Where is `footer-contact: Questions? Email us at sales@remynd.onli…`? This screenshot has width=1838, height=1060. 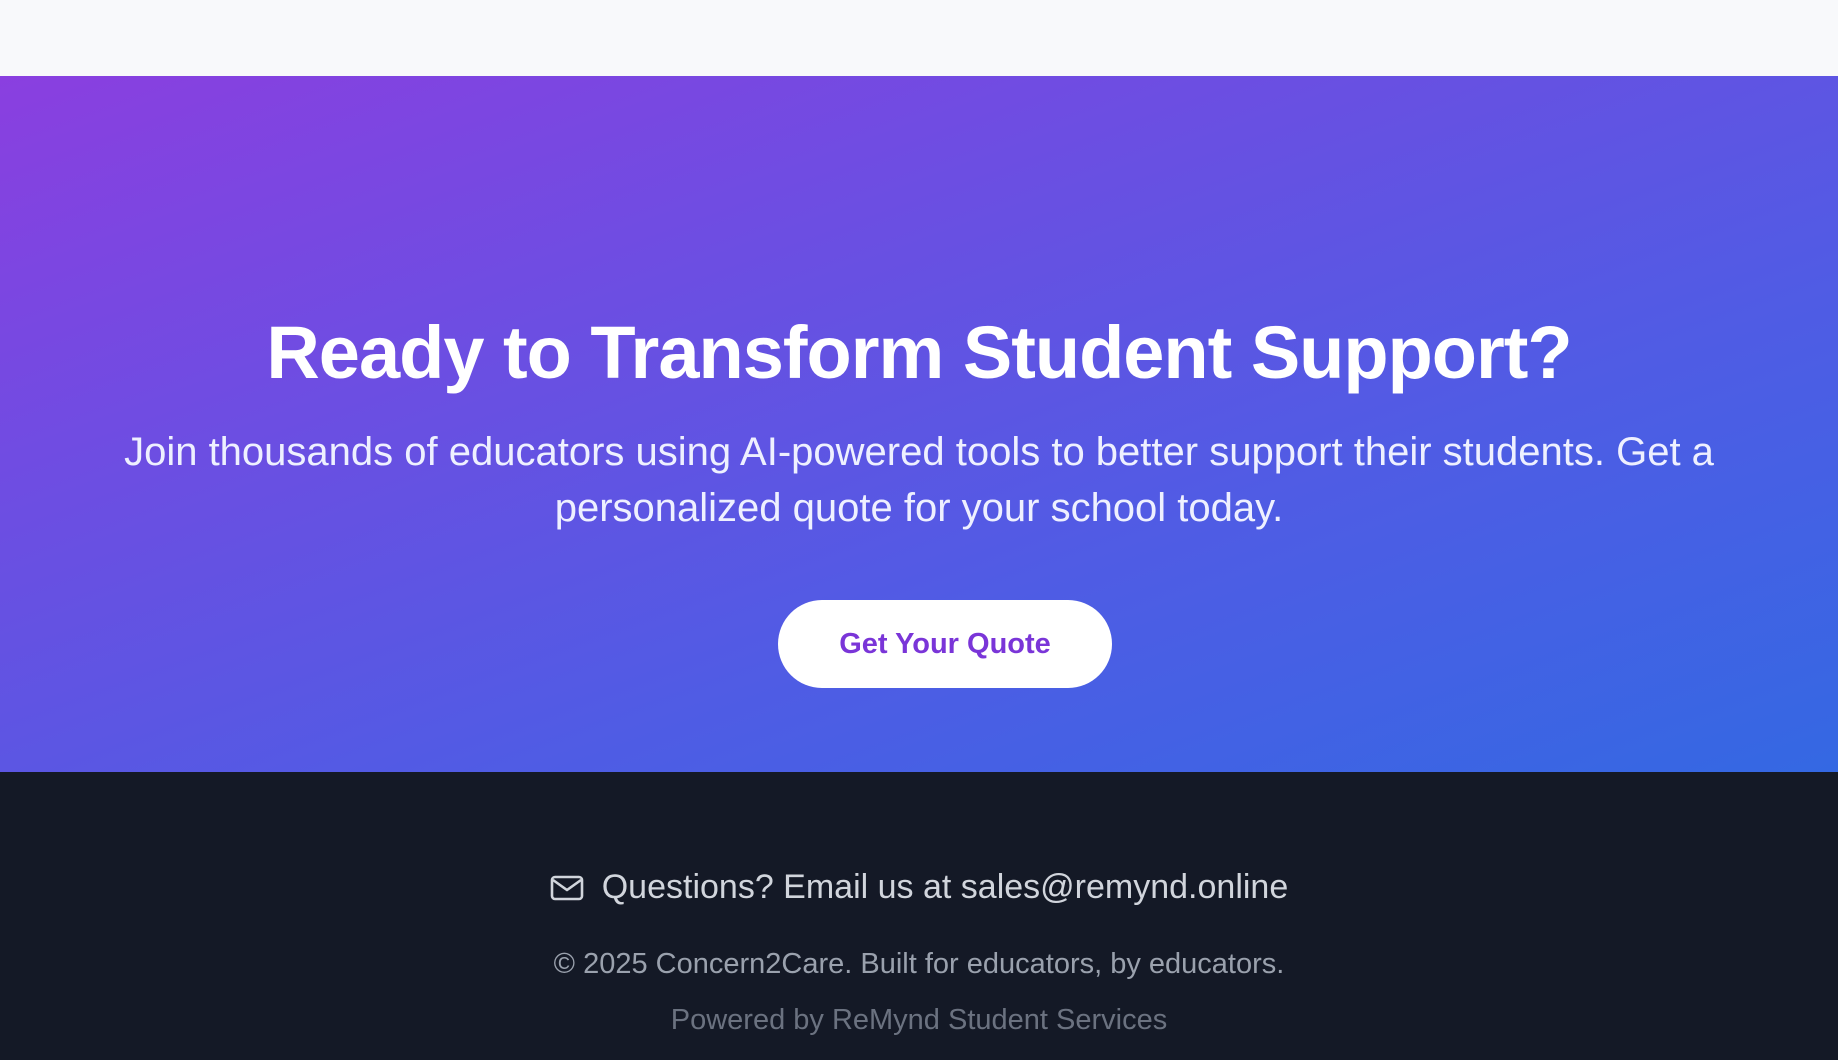 footer-contact: Questions? Email us at sales@remynd.onli… is located at coordinates (919, 887).